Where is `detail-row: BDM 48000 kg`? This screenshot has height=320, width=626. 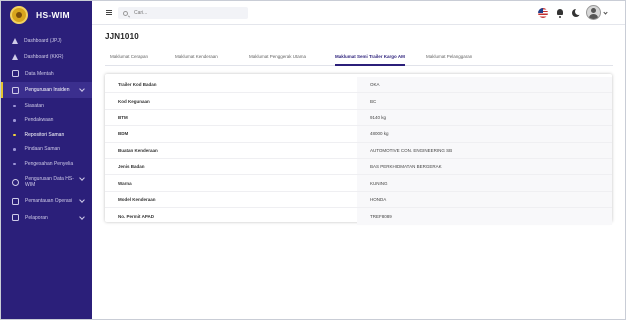
detail-row: BDM 48000 kg is located at coordinates (358, 134).